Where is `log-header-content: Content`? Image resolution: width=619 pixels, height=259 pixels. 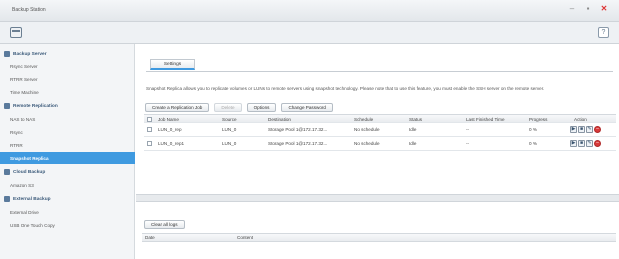
log-header-content: Content is located at coordinates (245, 238).